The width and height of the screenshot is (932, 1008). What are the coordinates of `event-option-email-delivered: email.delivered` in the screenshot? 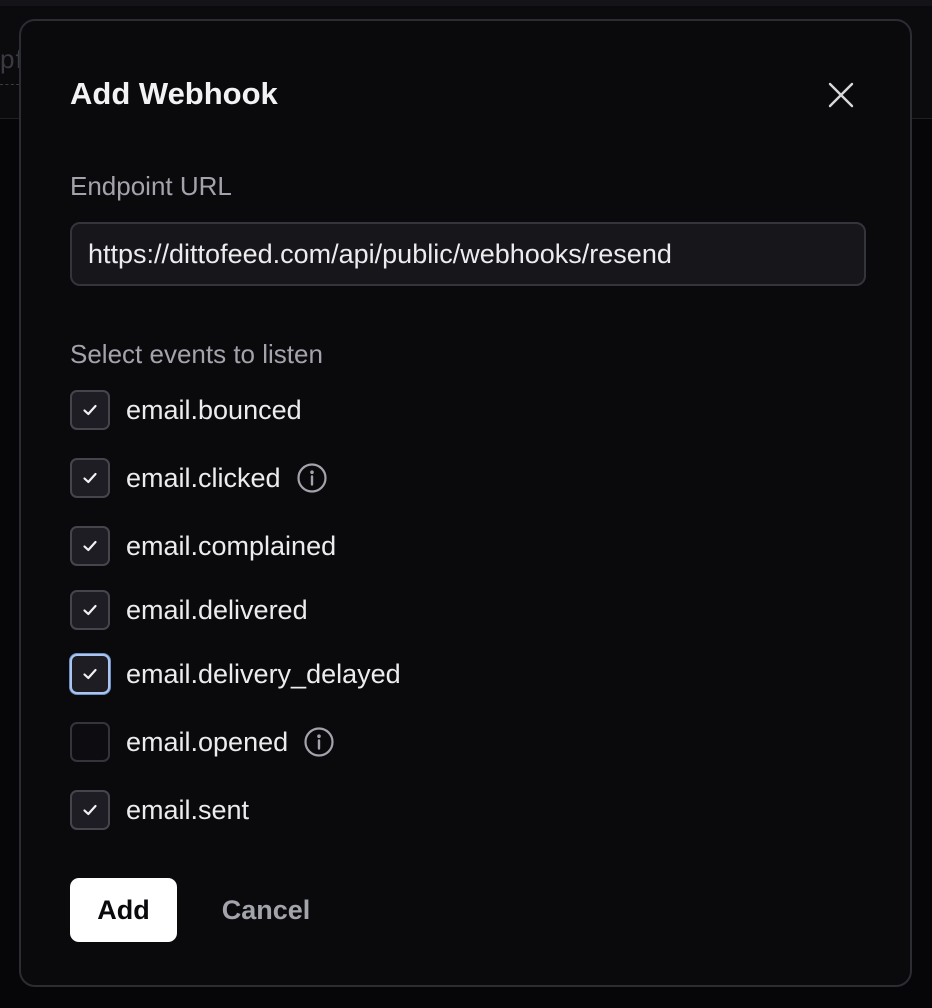 It's located at (189, 610).